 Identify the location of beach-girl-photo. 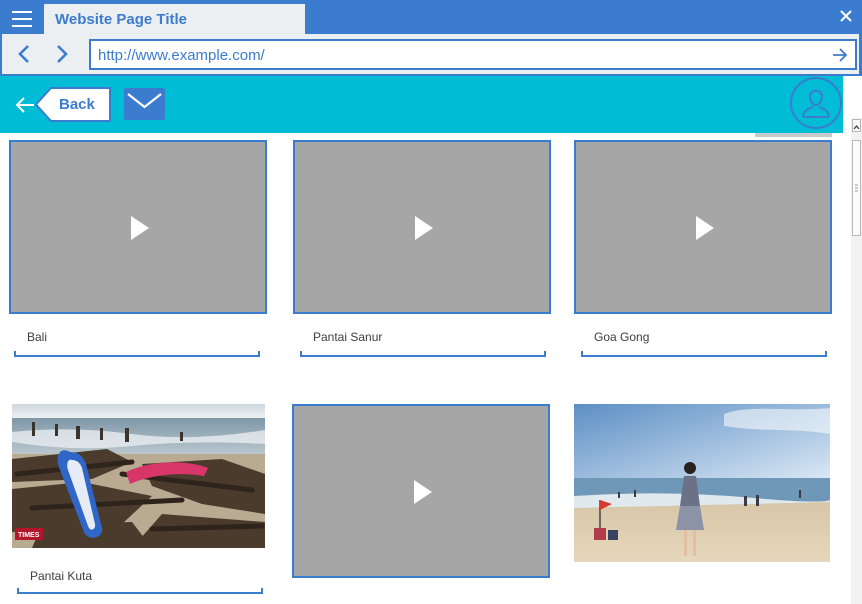
(702, 483).